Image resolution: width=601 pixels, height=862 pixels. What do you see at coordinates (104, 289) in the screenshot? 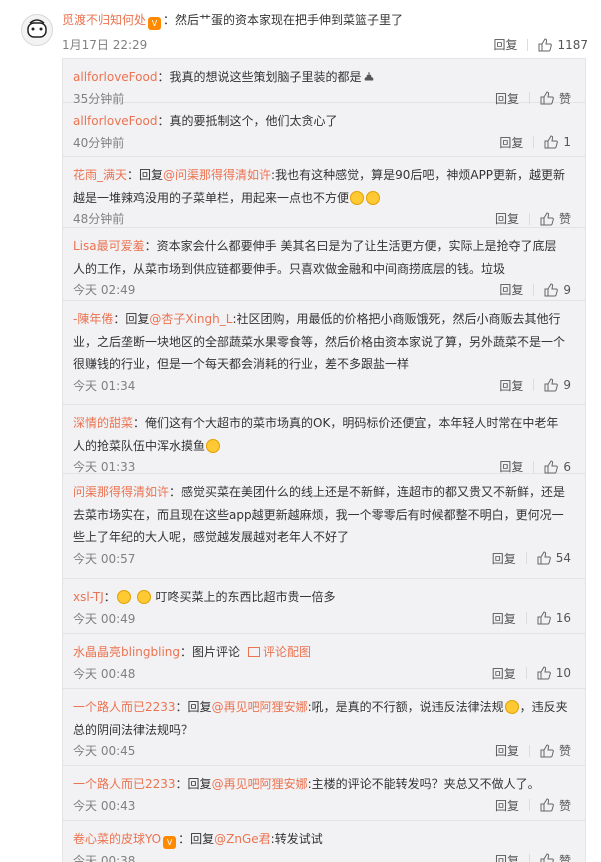
I see `reply-time: 今天 02:49` at bounding box center [104, 289].